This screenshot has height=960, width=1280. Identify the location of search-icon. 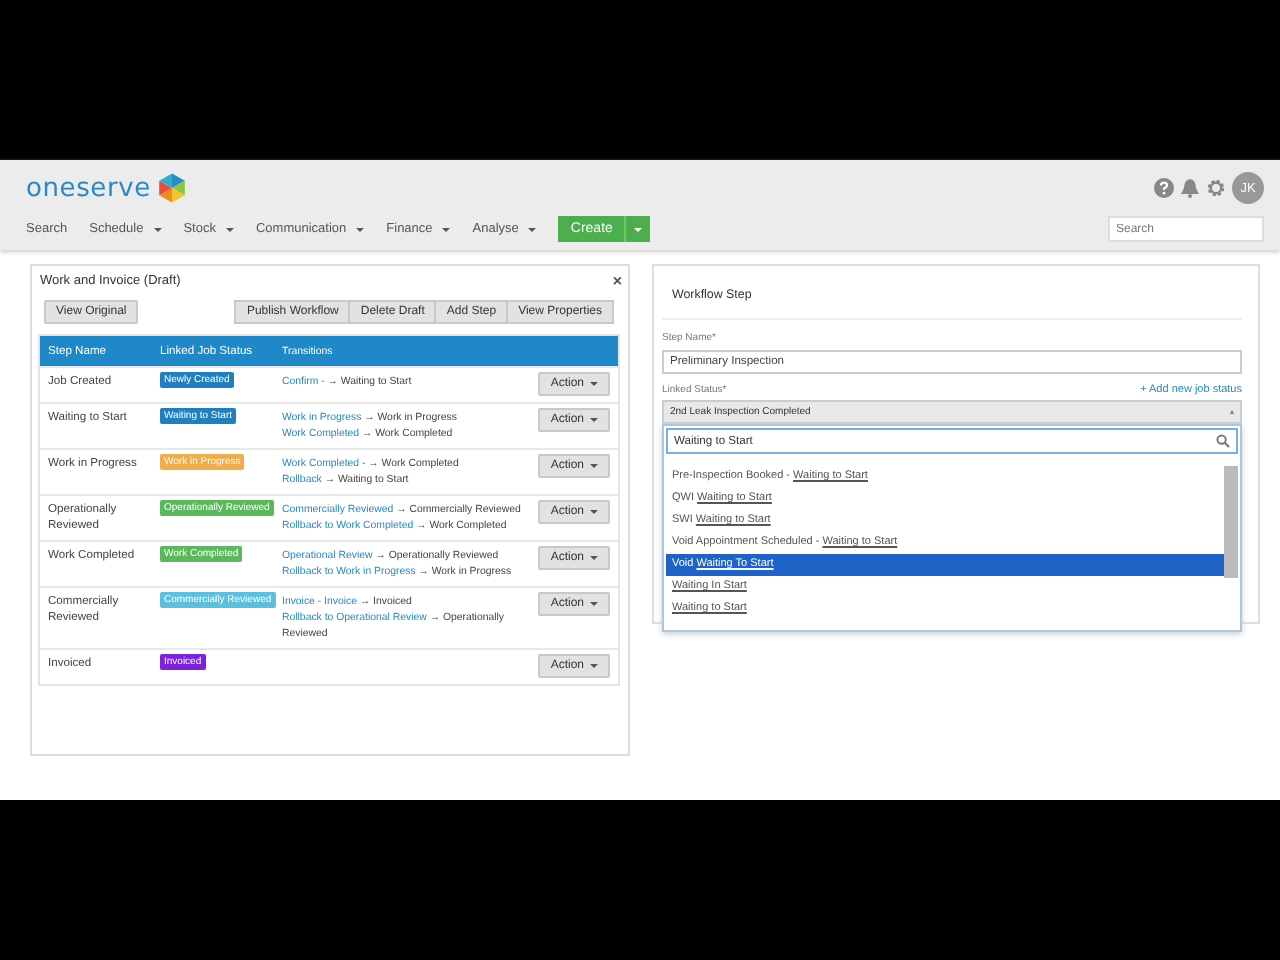
(1223, 441).